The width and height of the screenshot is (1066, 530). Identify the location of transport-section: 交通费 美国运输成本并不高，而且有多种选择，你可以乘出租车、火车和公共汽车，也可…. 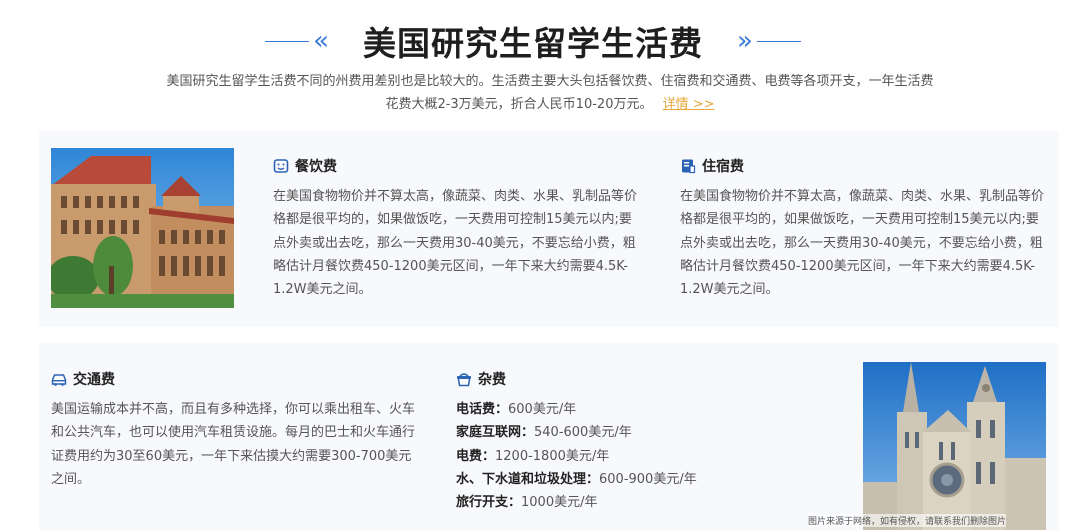
(236, 429).